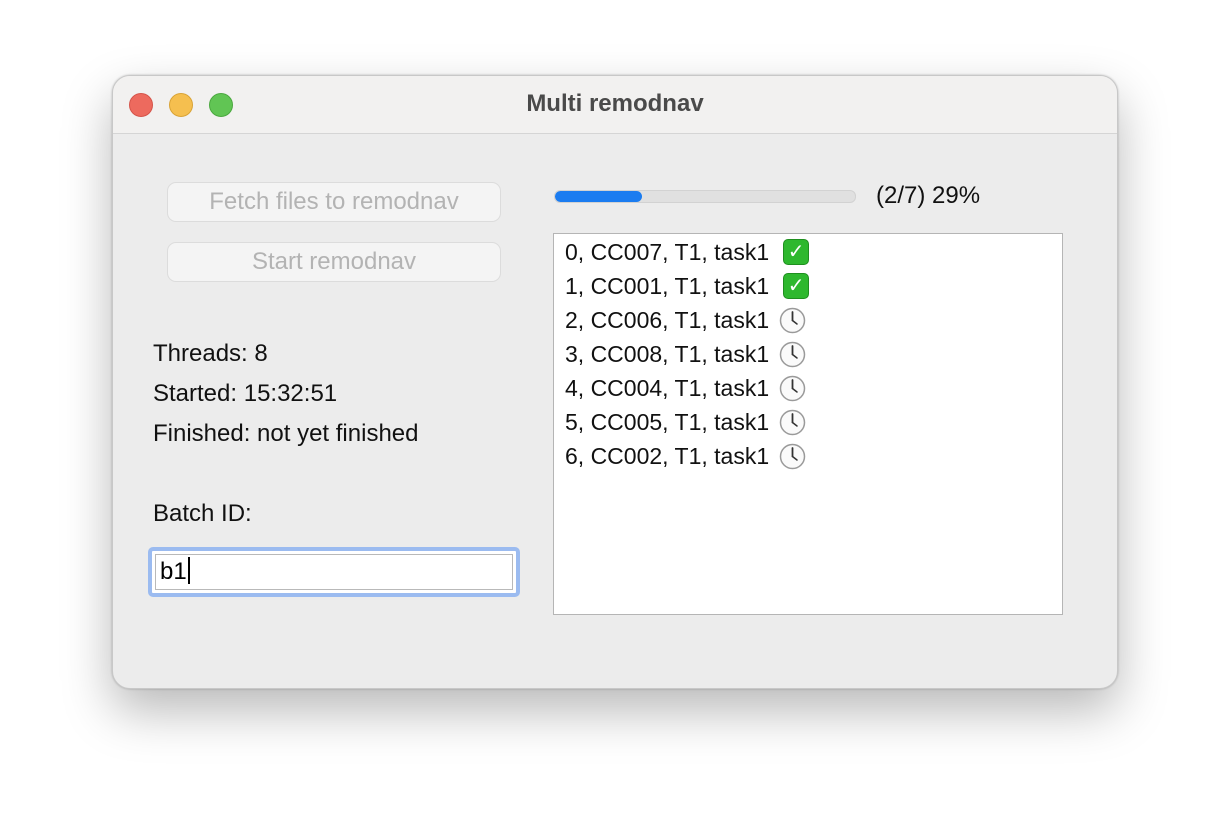 This screenshot has height=836, width=1228. Describe the element at coordinates (334, 262) in the screenshot. I see `start-remodnav-button: Start remodnav` at that location.